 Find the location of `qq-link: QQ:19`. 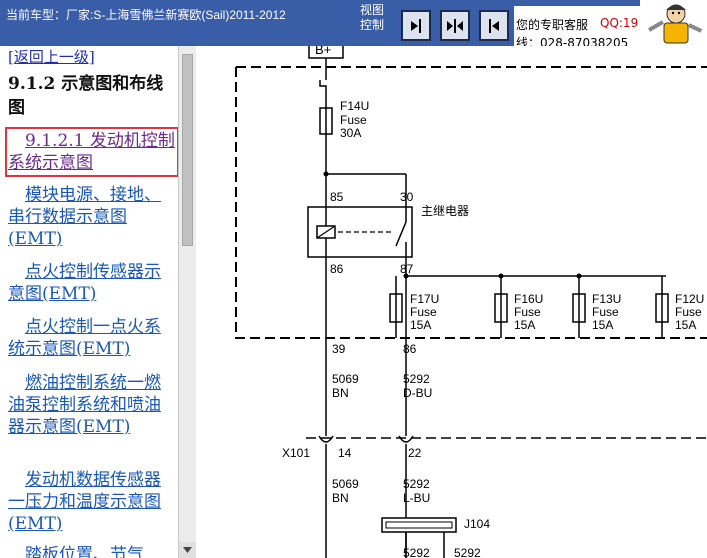

qq-link: QQ:19 is located at coordinates (619, 23).